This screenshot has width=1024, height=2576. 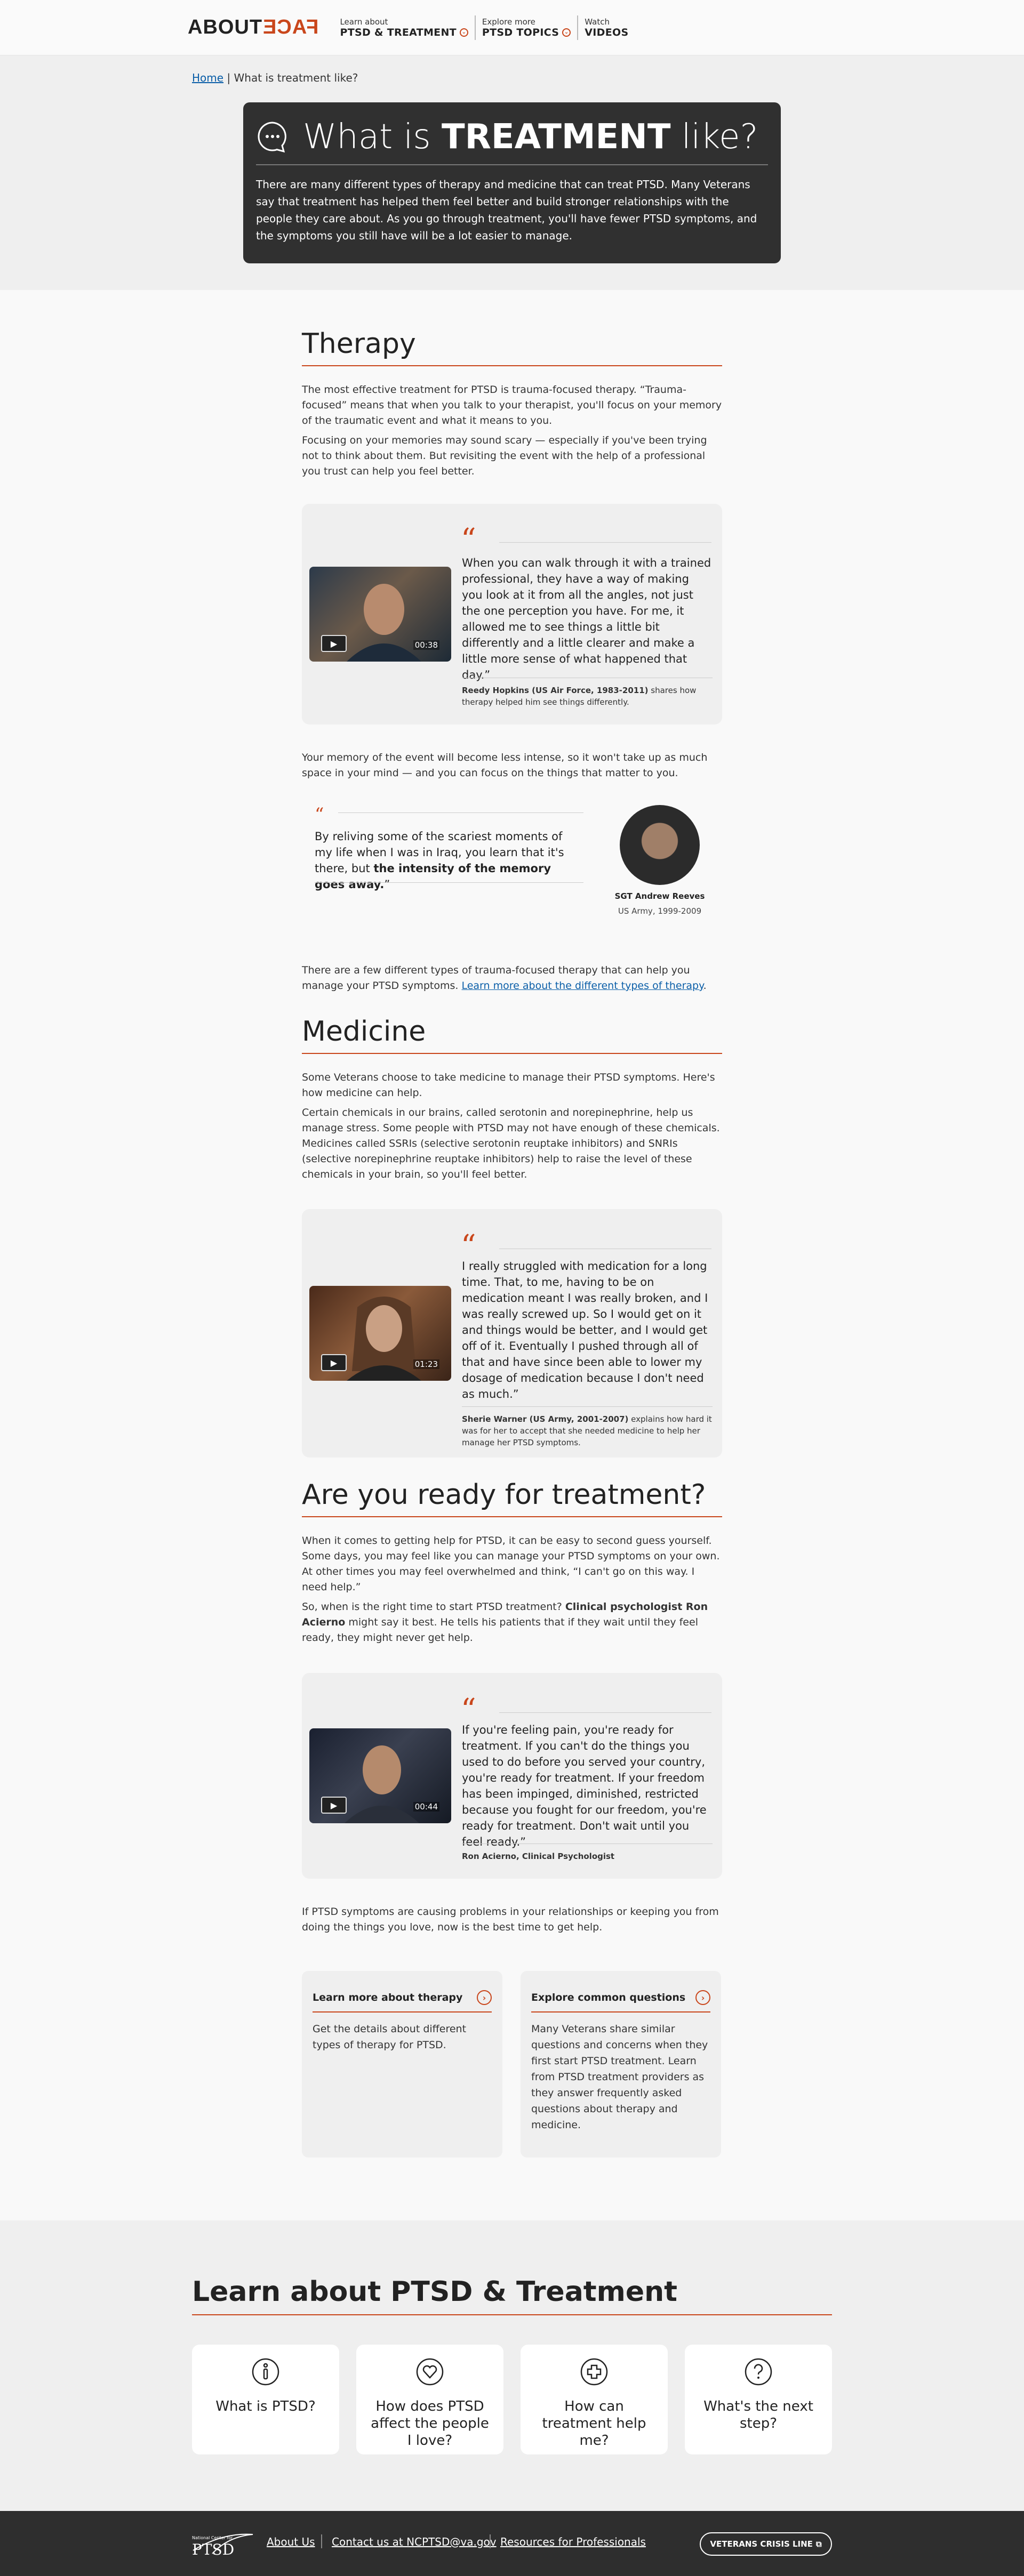 What do you see at coordinates (398, 32) in the screenshot?
I see `nav-big-label: PTSD & TREATMENT` at bounding box center [398, 32].